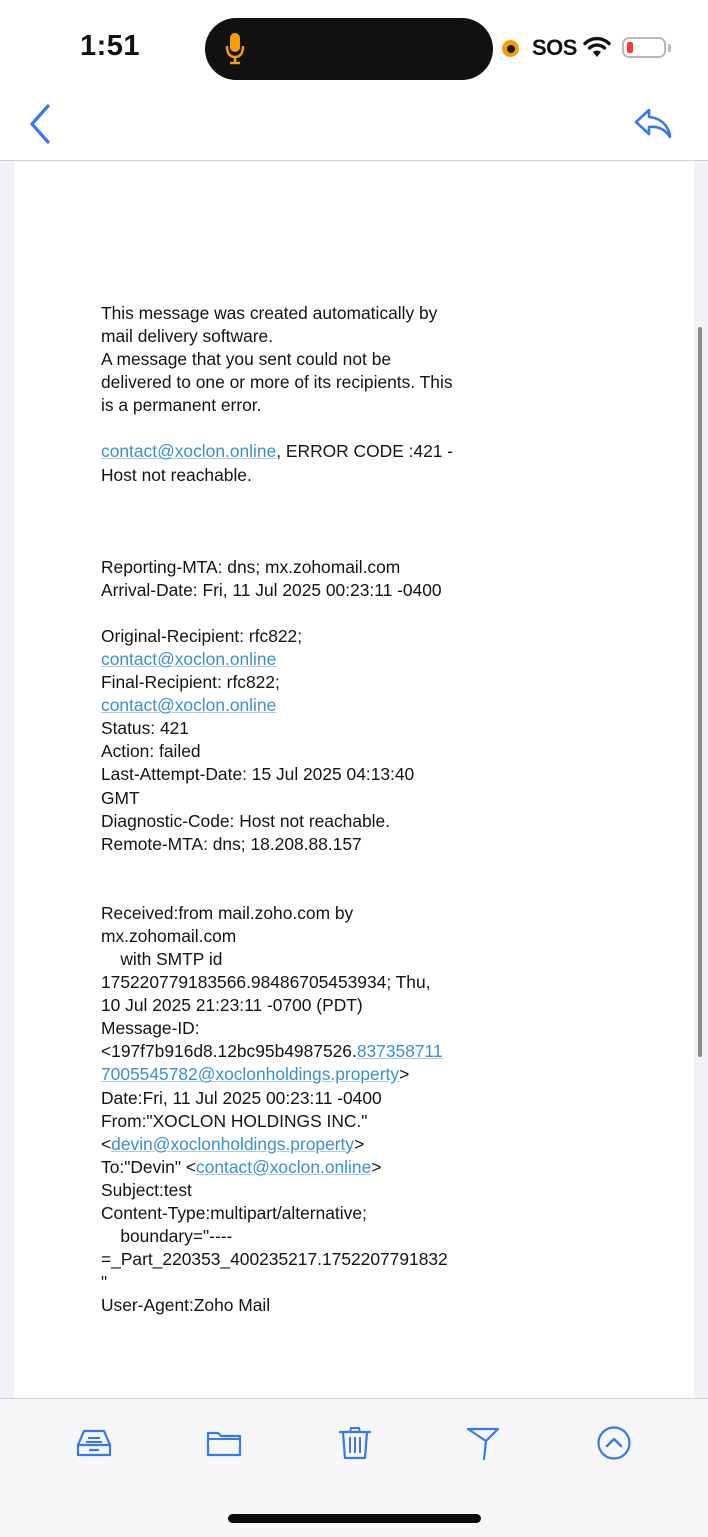 The height and width of the screenshot is (1537, 708). I want to click on reply-button, so click(653, 124).